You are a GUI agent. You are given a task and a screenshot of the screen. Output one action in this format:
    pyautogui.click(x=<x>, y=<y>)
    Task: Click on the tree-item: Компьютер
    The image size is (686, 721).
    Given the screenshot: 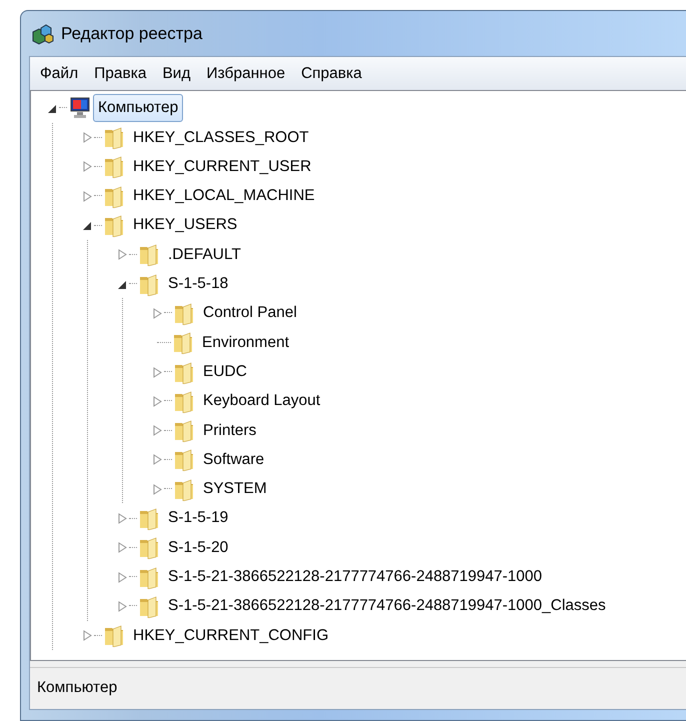 What is the action you would take?
    pyautogui.click(x=138, y=108)
    